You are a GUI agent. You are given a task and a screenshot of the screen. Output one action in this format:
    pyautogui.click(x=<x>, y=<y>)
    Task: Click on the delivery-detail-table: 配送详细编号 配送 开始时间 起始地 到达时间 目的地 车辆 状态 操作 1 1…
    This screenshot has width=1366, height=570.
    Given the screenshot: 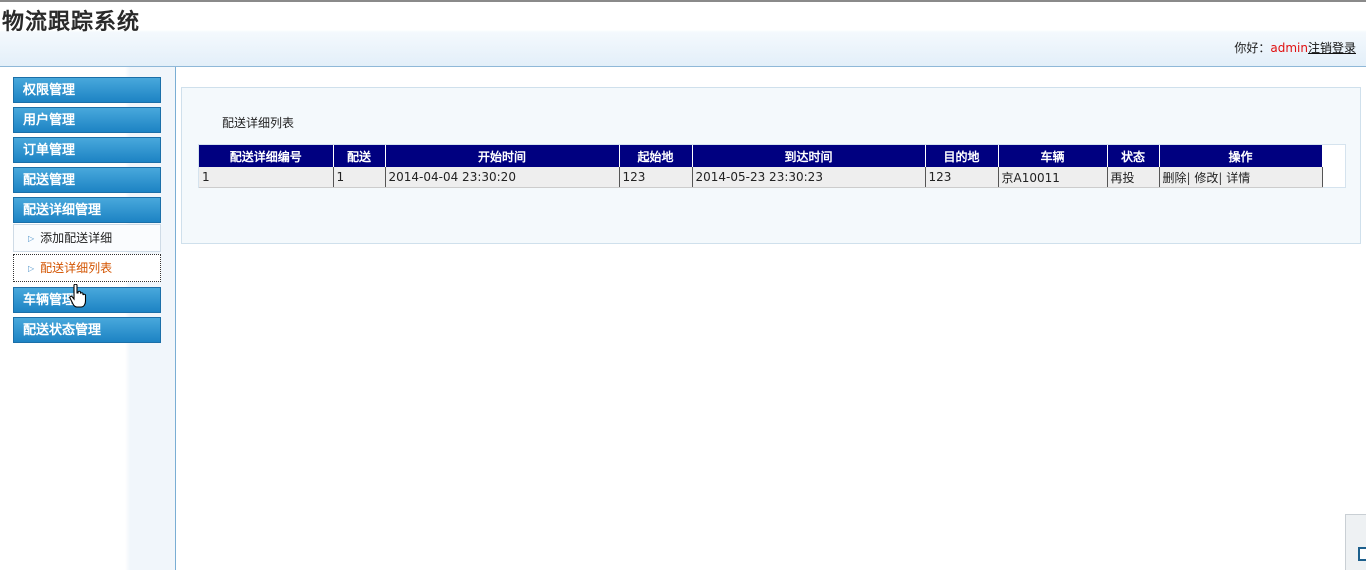 What is the action you would take?
    pyautogui.click(x=761, y=166)
    